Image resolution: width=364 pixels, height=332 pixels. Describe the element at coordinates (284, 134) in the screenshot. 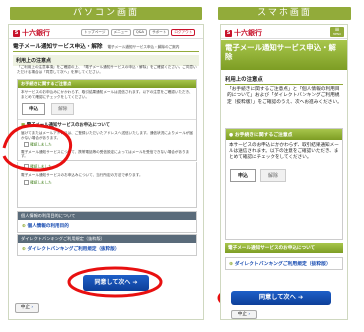

I see `sp-box-title: ● お手続きに関するご注意点` at that location.